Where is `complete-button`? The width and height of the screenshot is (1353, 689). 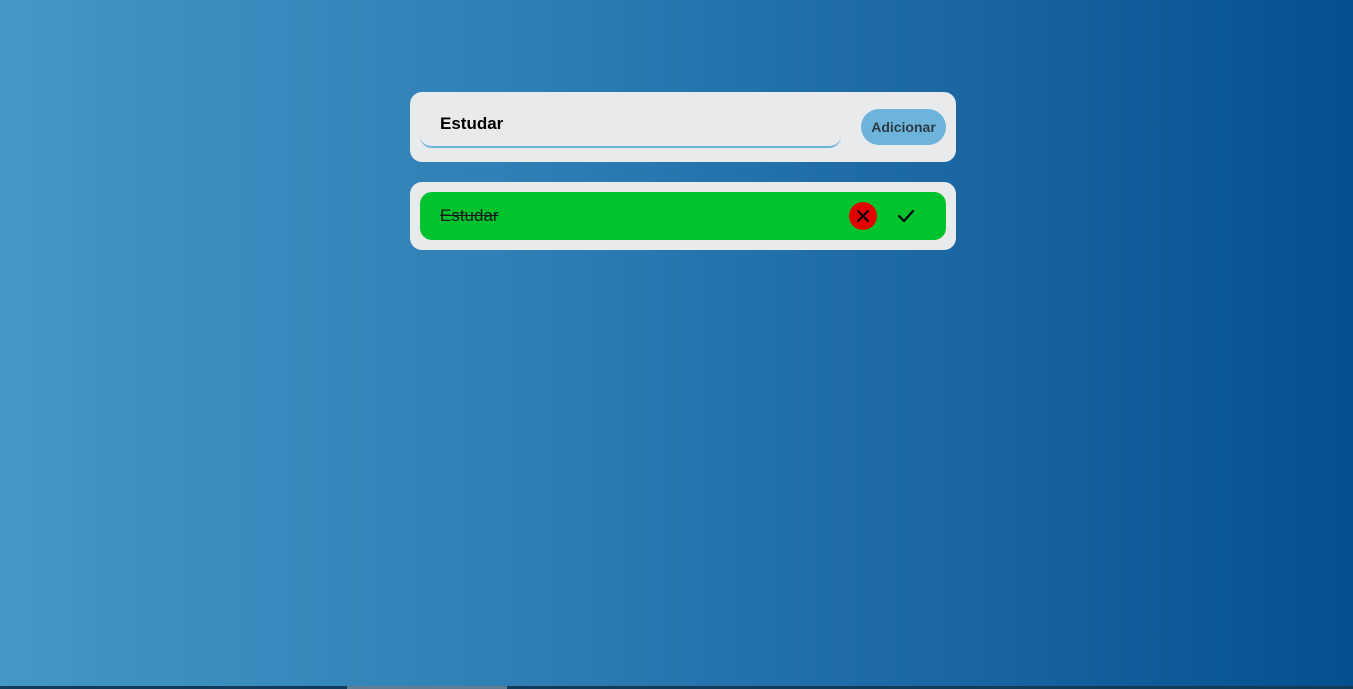
complete-button is located at coordinates (906, 216).